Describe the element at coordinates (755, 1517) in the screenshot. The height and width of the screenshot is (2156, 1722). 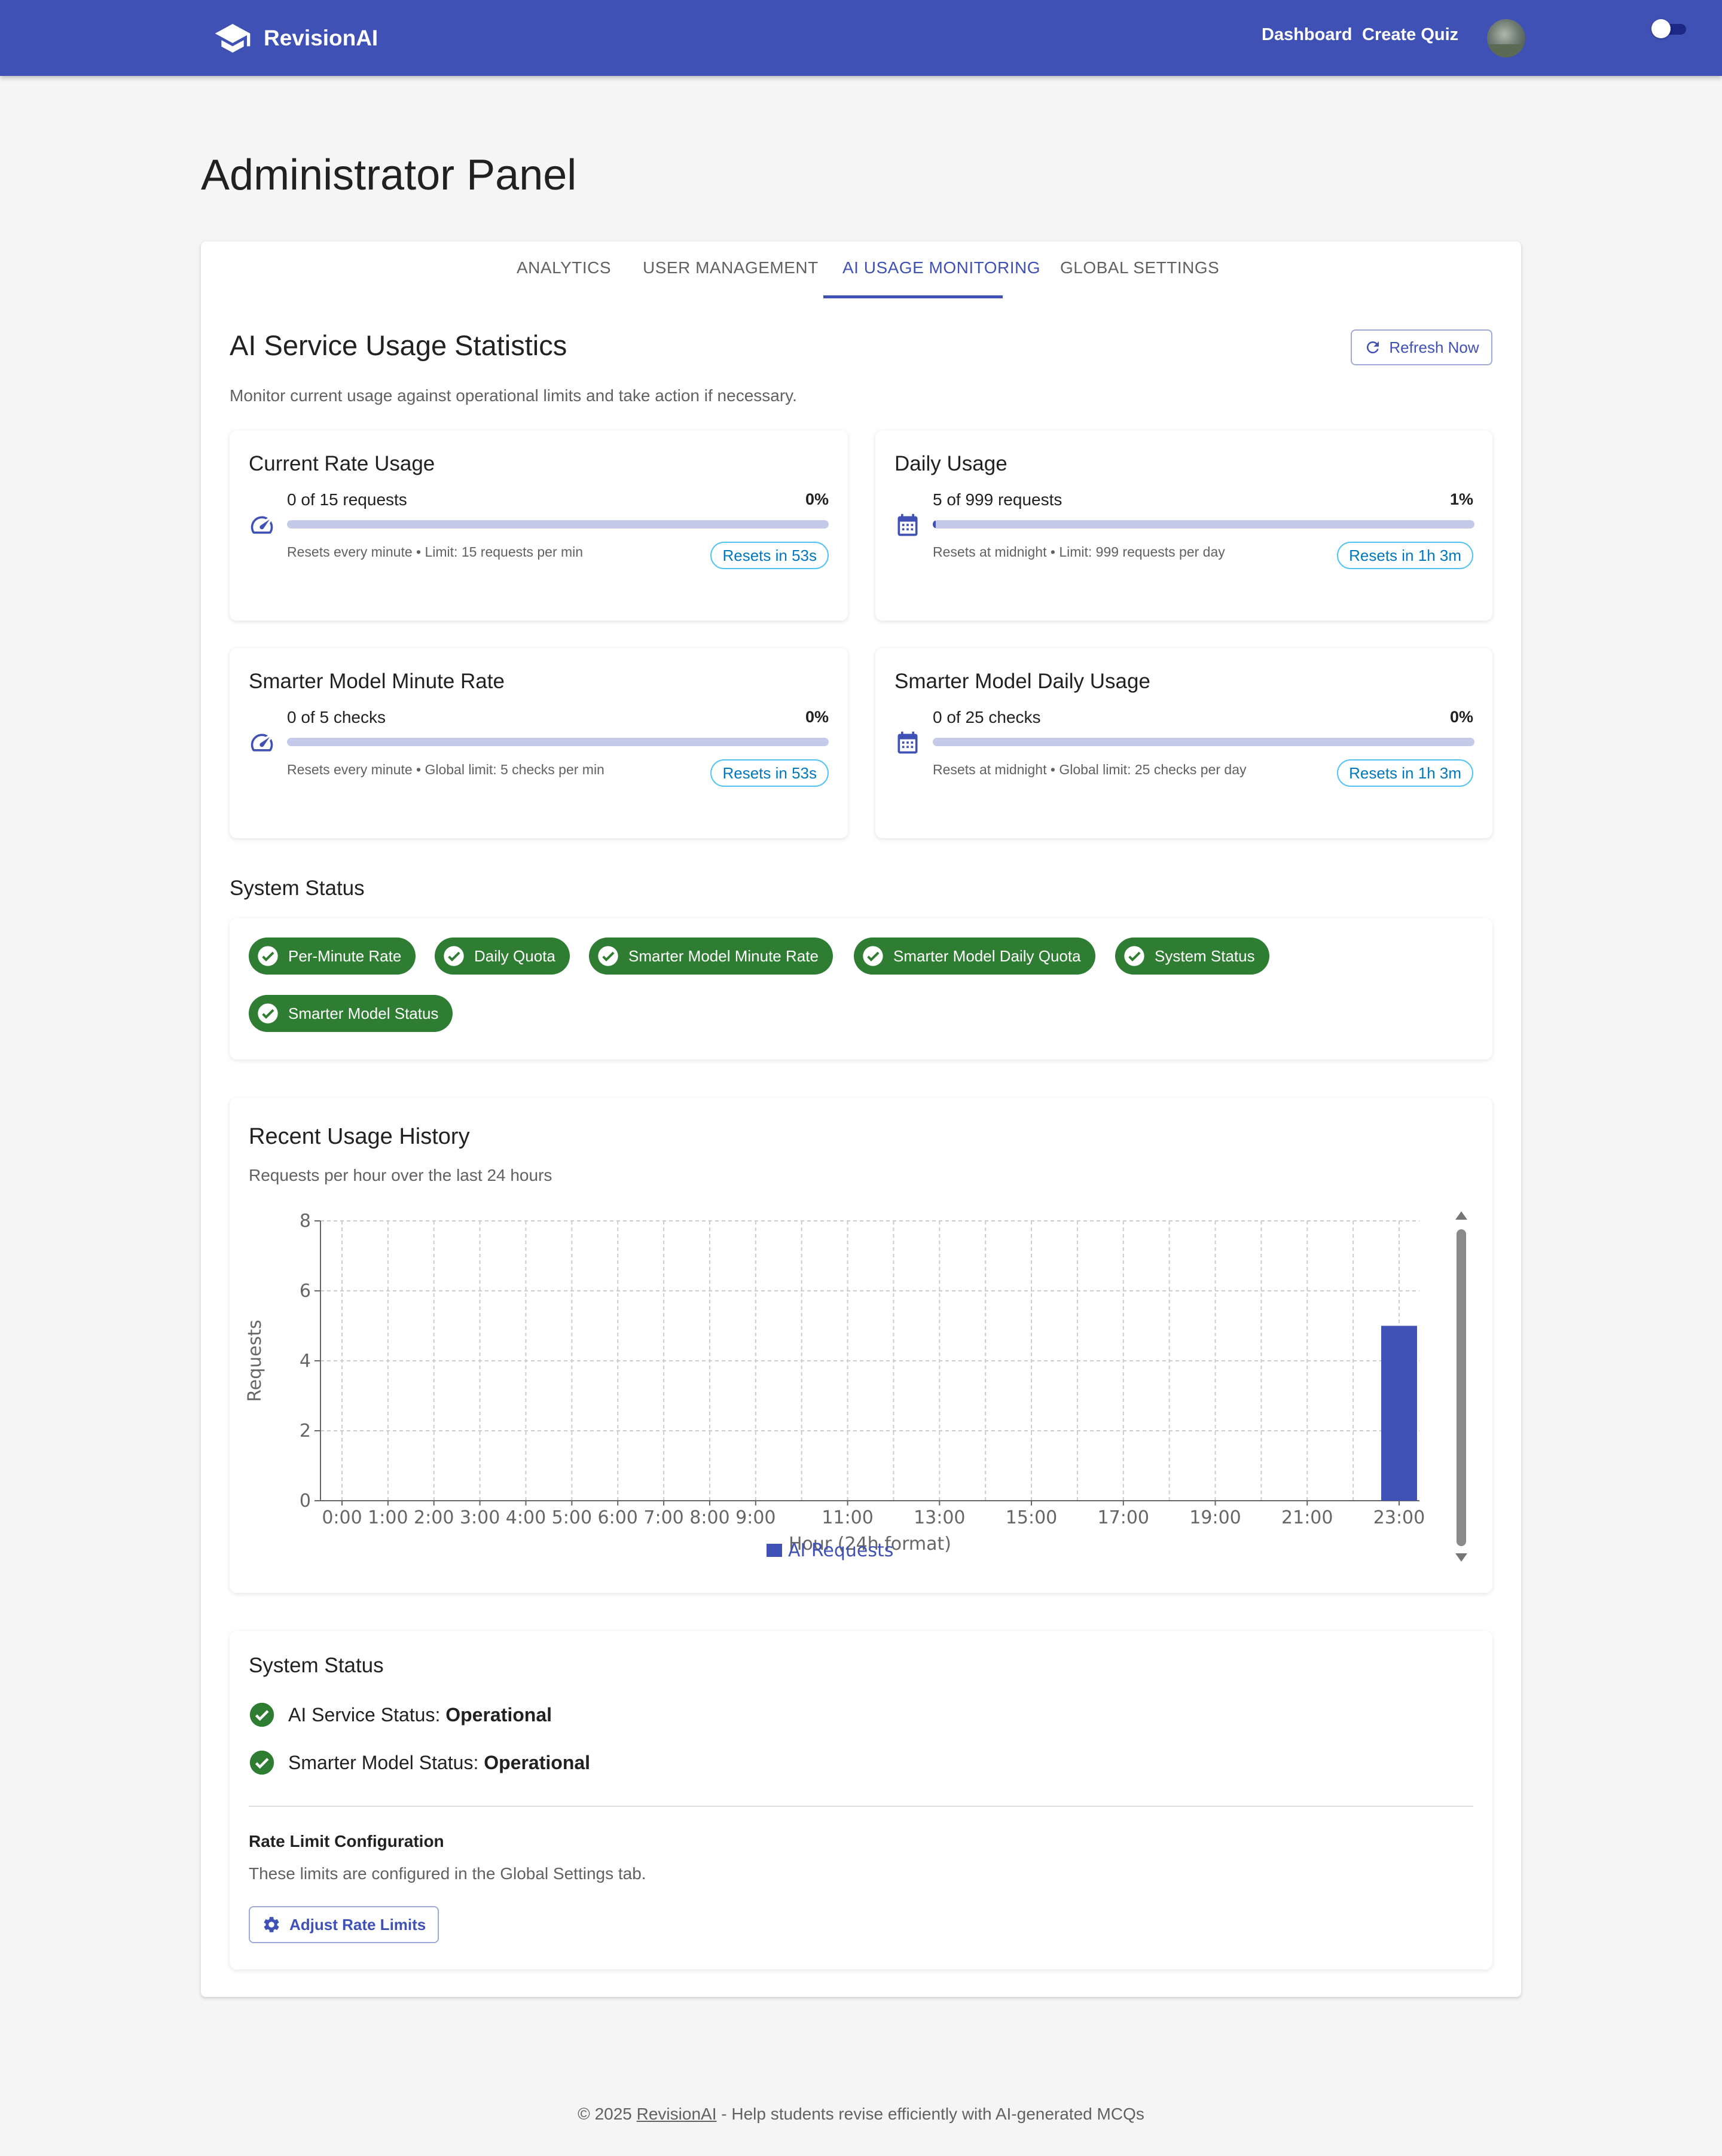
I see `x-tick-label: 9:00` at that location.